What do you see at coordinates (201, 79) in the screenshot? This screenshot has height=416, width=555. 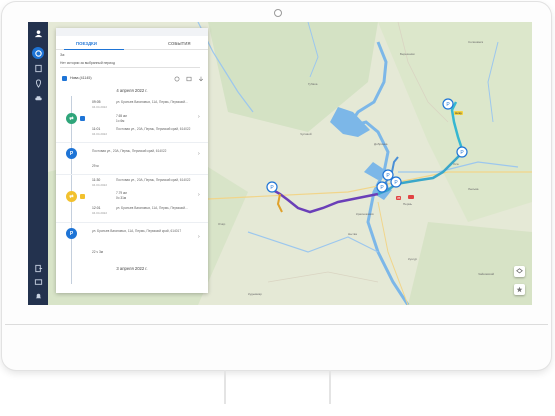 I see `download-icon` at bounding box center [201, 79].